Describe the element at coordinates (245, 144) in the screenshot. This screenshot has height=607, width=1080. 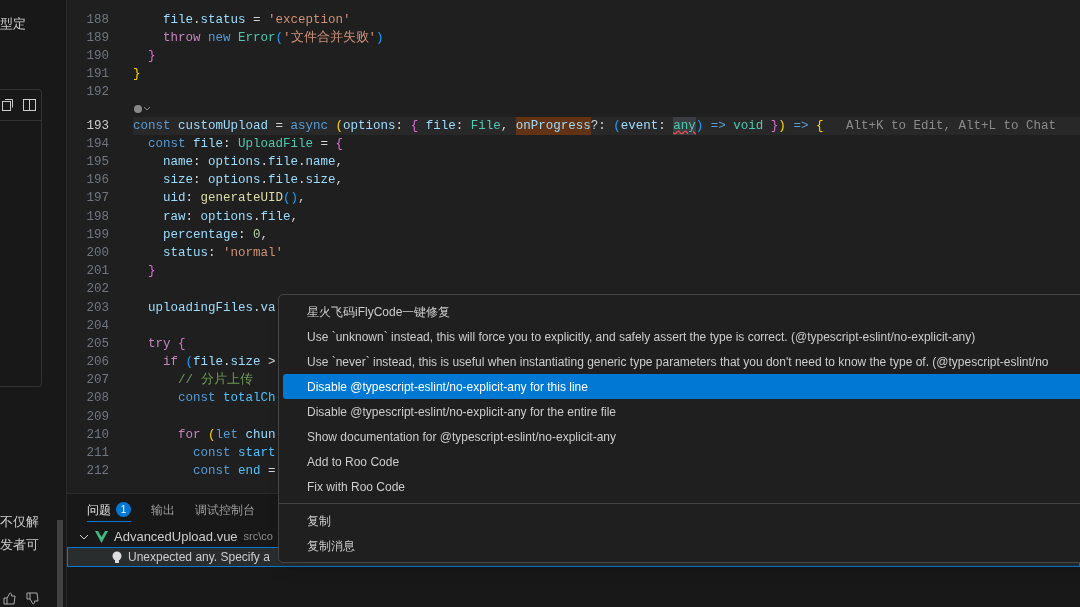
I see `code-line: const file: UploadFile = {` at that location.